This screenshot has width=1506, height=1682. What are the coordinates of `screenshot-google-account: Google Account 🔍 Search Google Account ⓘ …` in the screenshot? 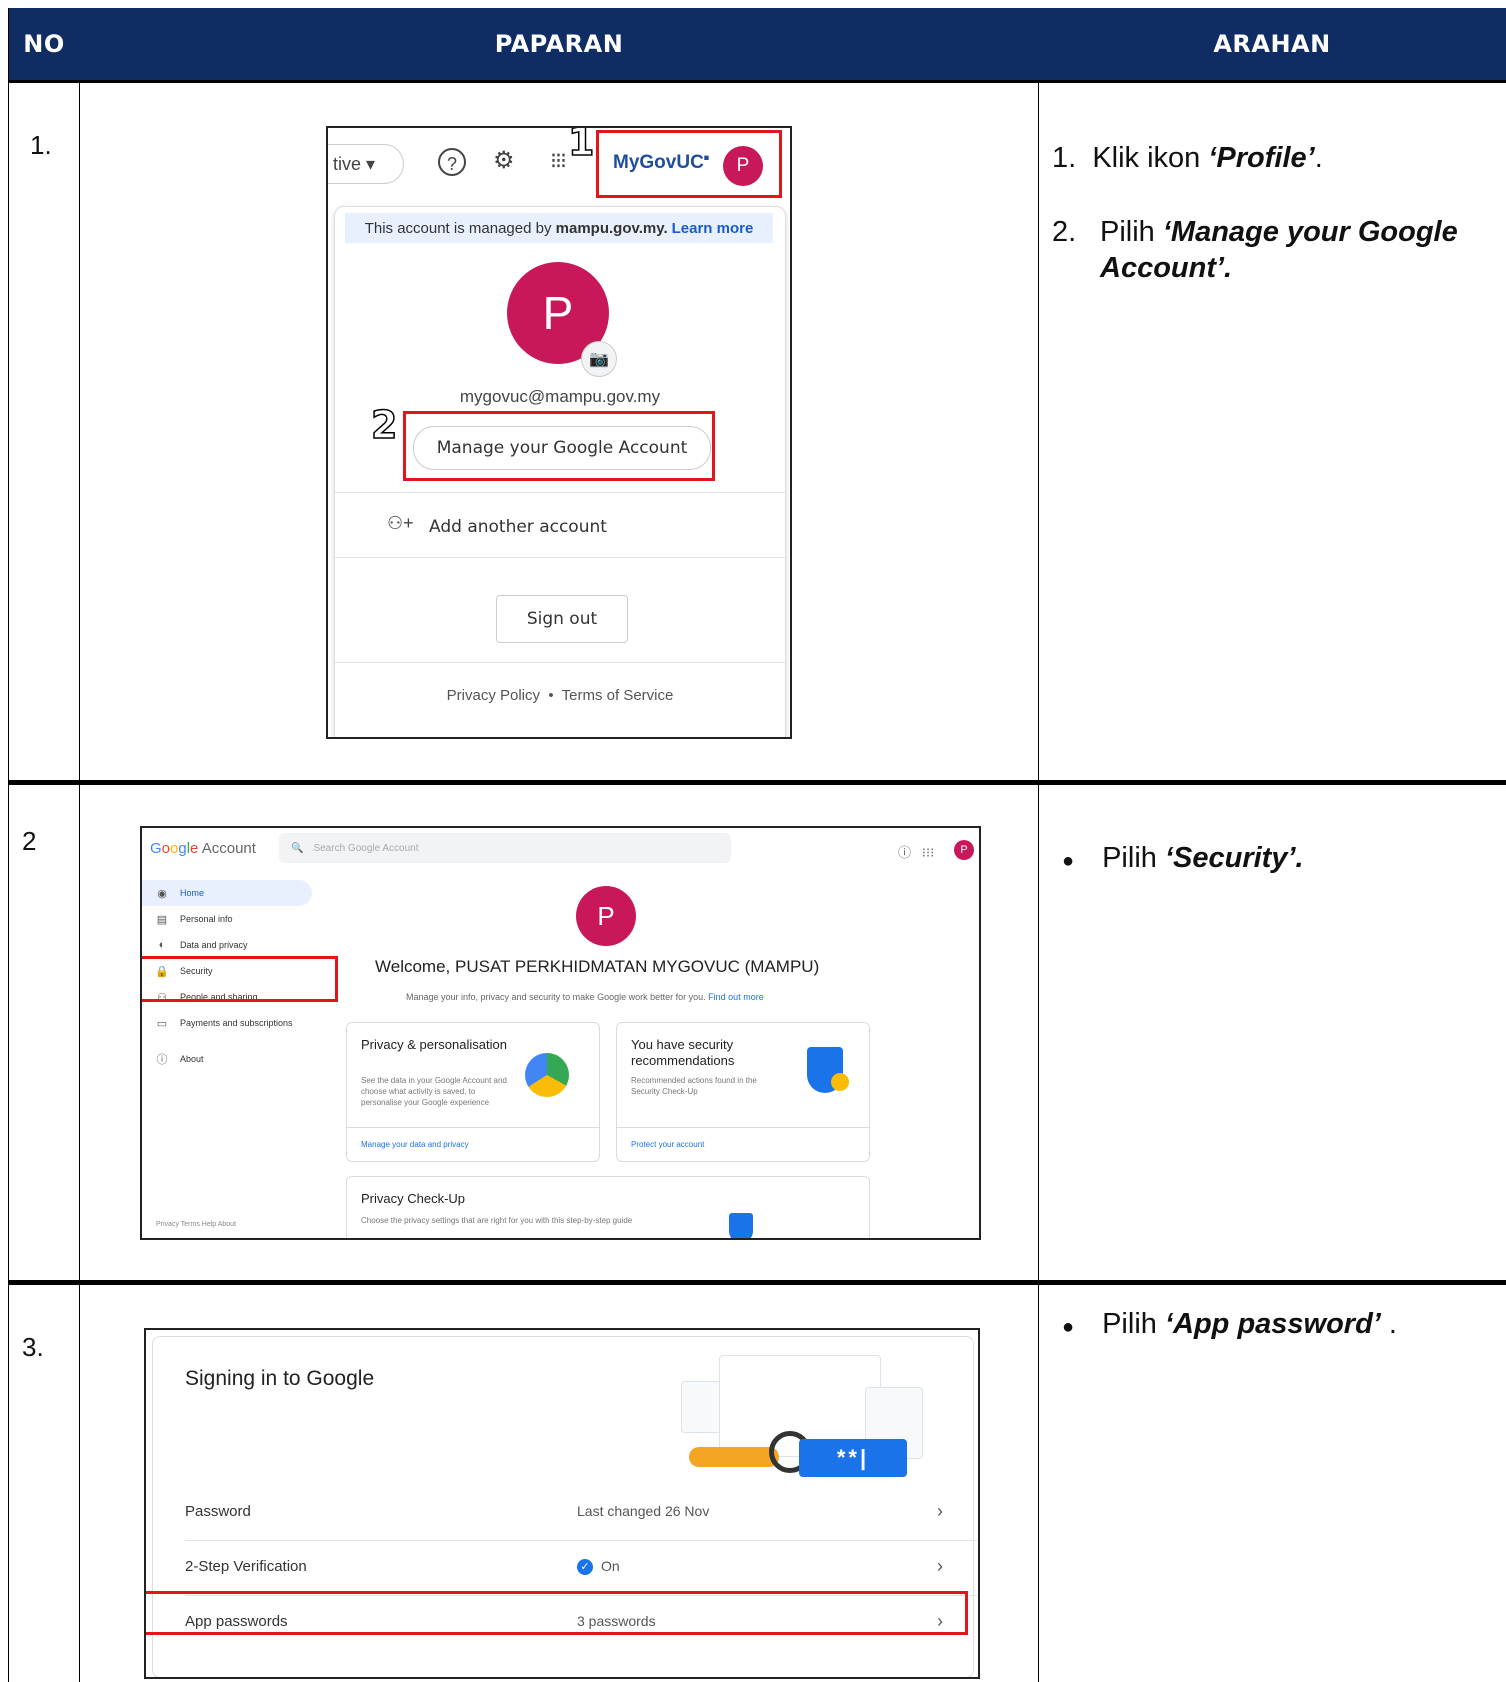 It's located at (560, 1033).